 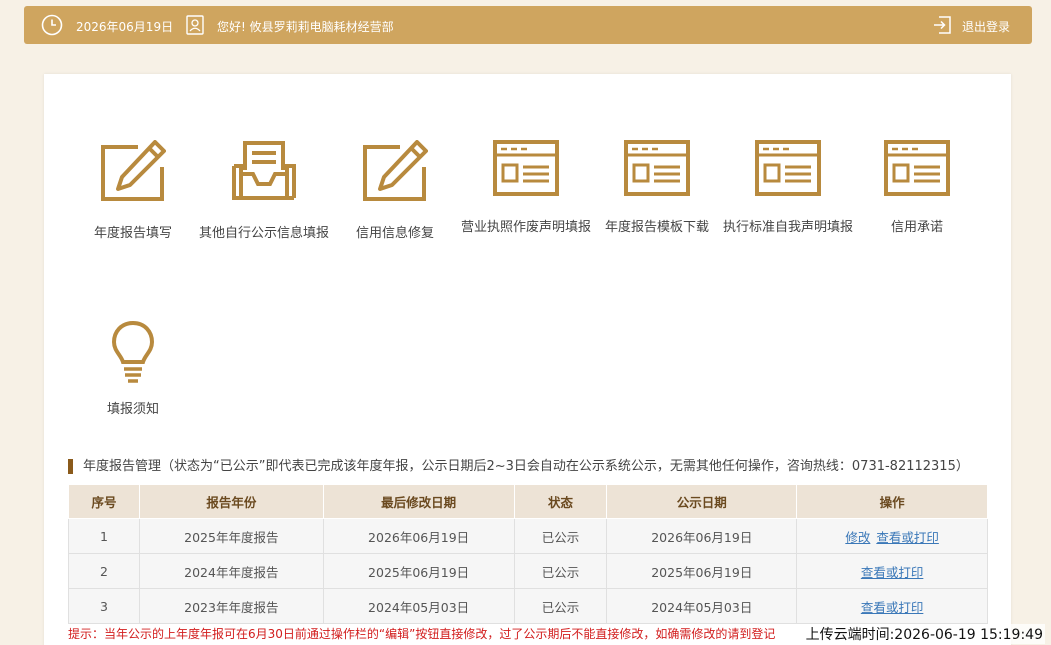 What do you see at coordinates (133, 351) in the screenshot?
I see `lightbulb-icon` at bounding box center [133, 351].